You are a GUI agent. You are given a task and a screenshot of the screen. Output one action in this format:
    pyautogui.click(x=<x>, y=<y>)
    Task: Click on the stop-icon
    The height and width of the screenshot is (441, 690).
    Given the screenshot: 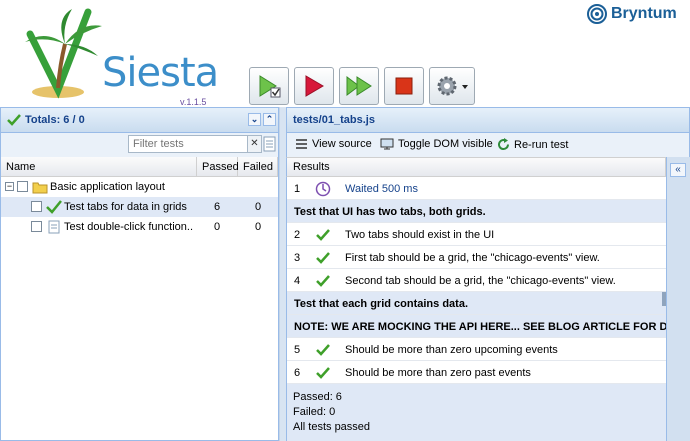 What is the action you would take?
    pyautogui.click(x=404, y=86)
    